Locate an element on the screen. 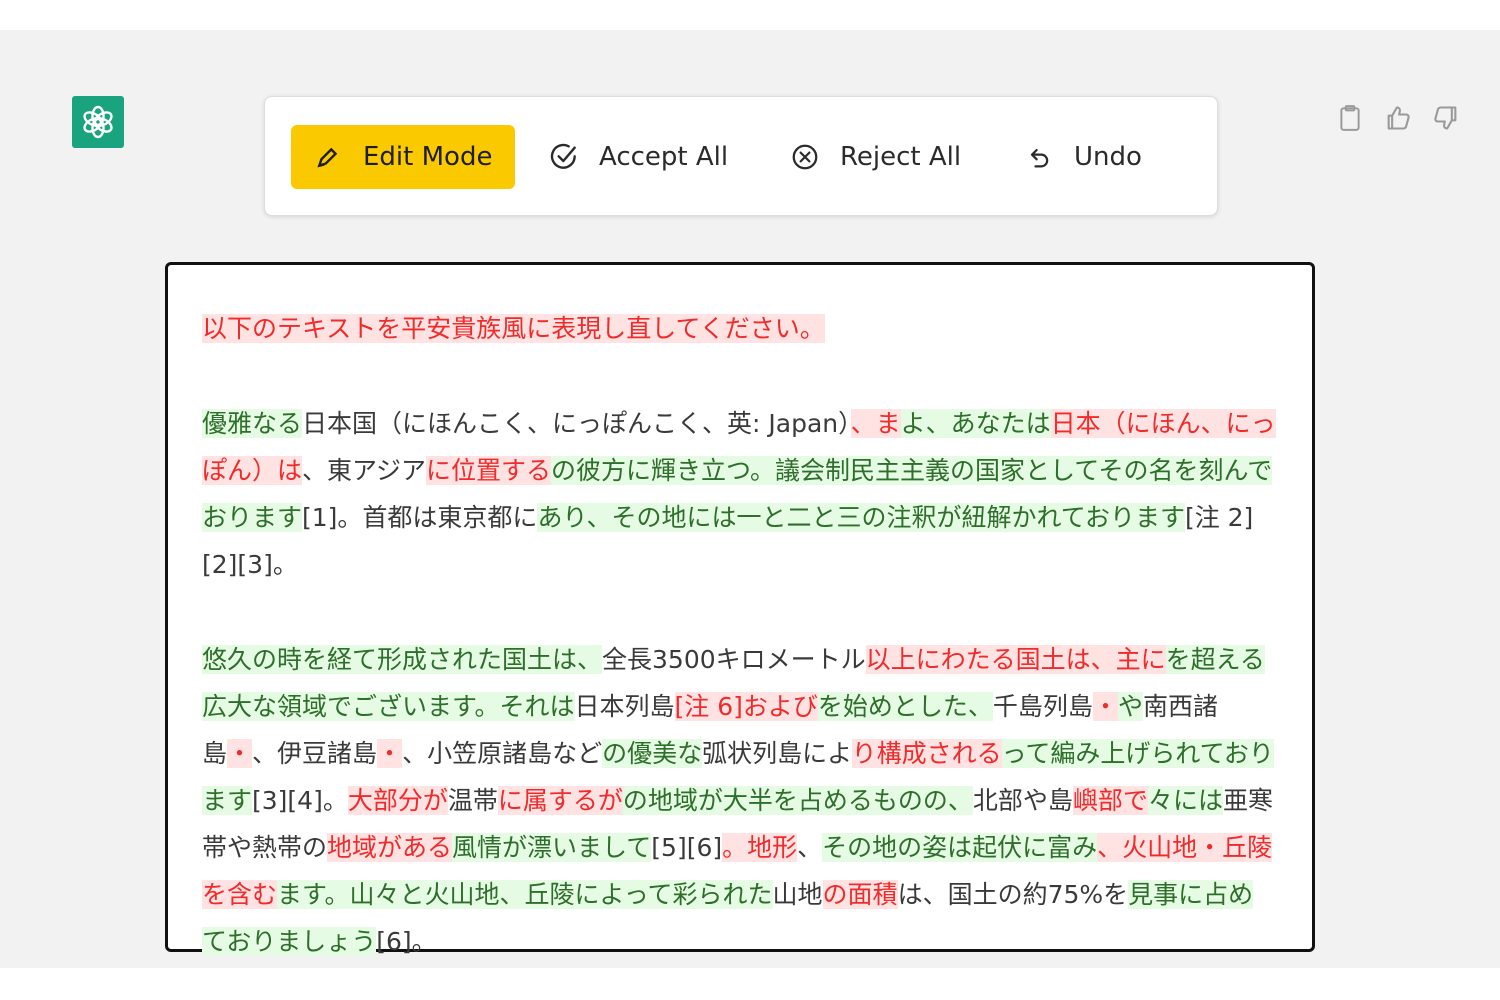  inserted-text: ます。山々と火山地、丘陵によって彩られた is located at coordinates (525, 894).